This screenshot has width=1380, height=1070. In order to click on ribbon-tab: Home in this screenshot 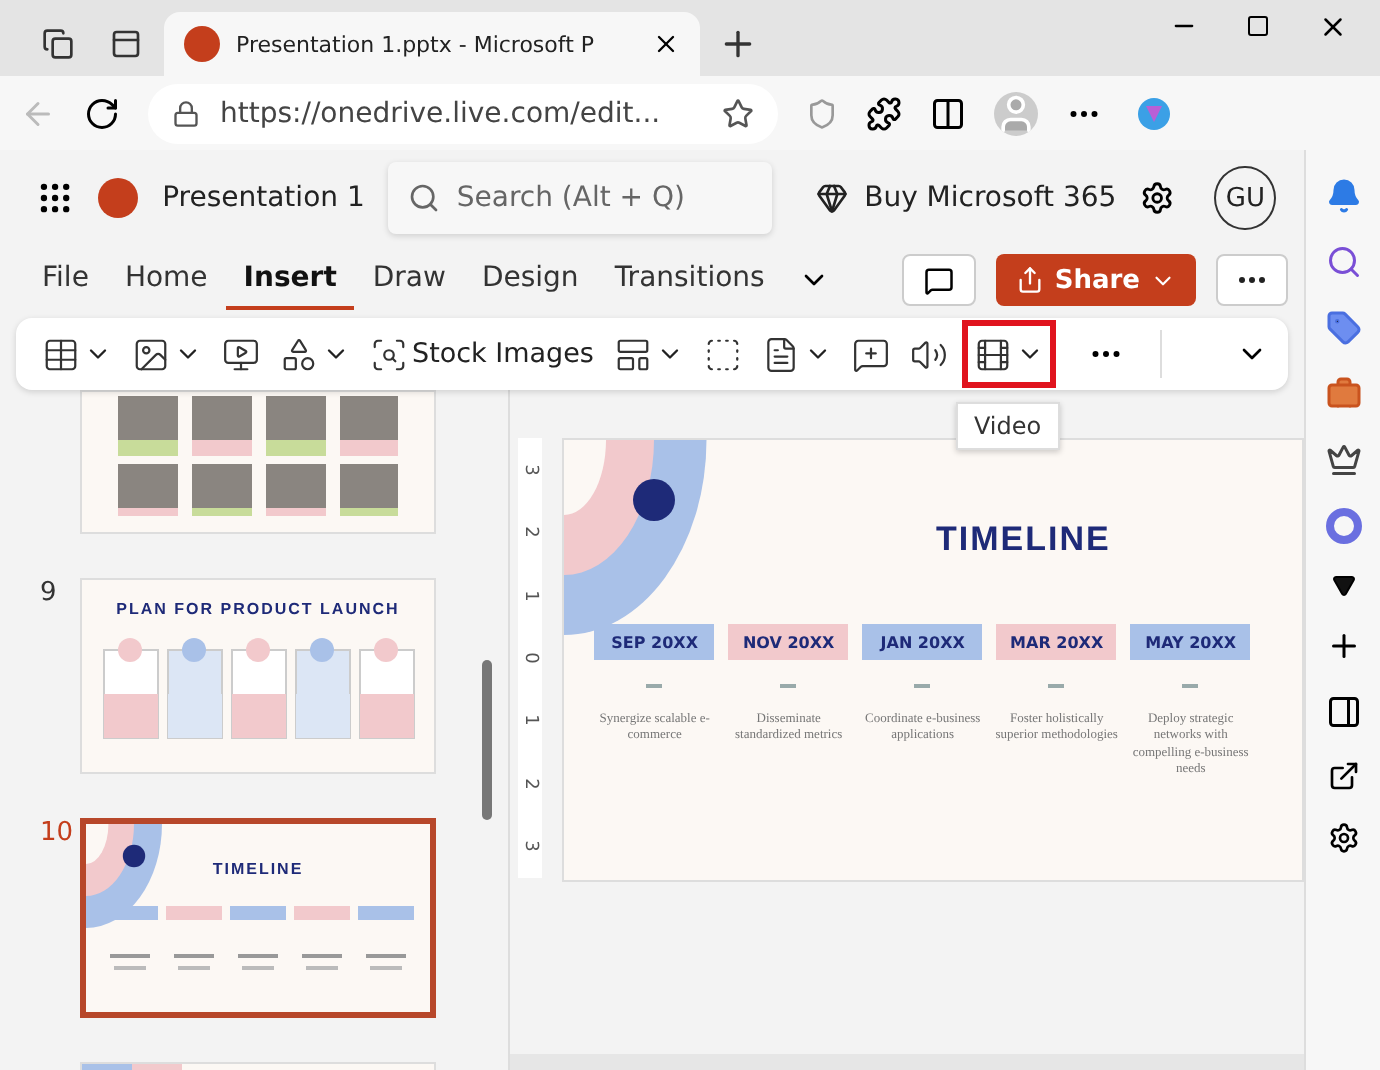, I will do `click(166, 280)`.